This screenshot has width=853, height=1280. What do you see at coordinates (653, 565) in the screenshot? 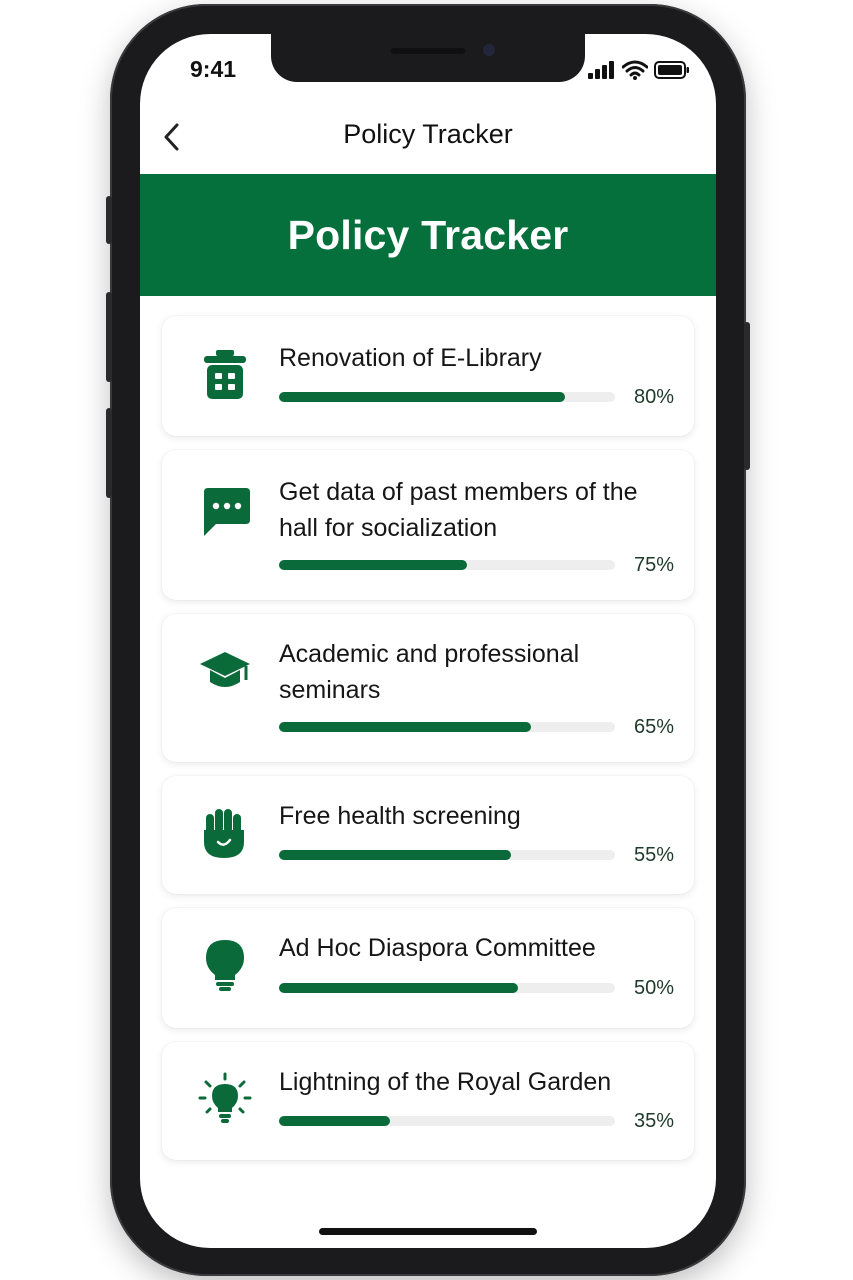
I see `progress-percent: 75%` at bounding box center [653, 565].